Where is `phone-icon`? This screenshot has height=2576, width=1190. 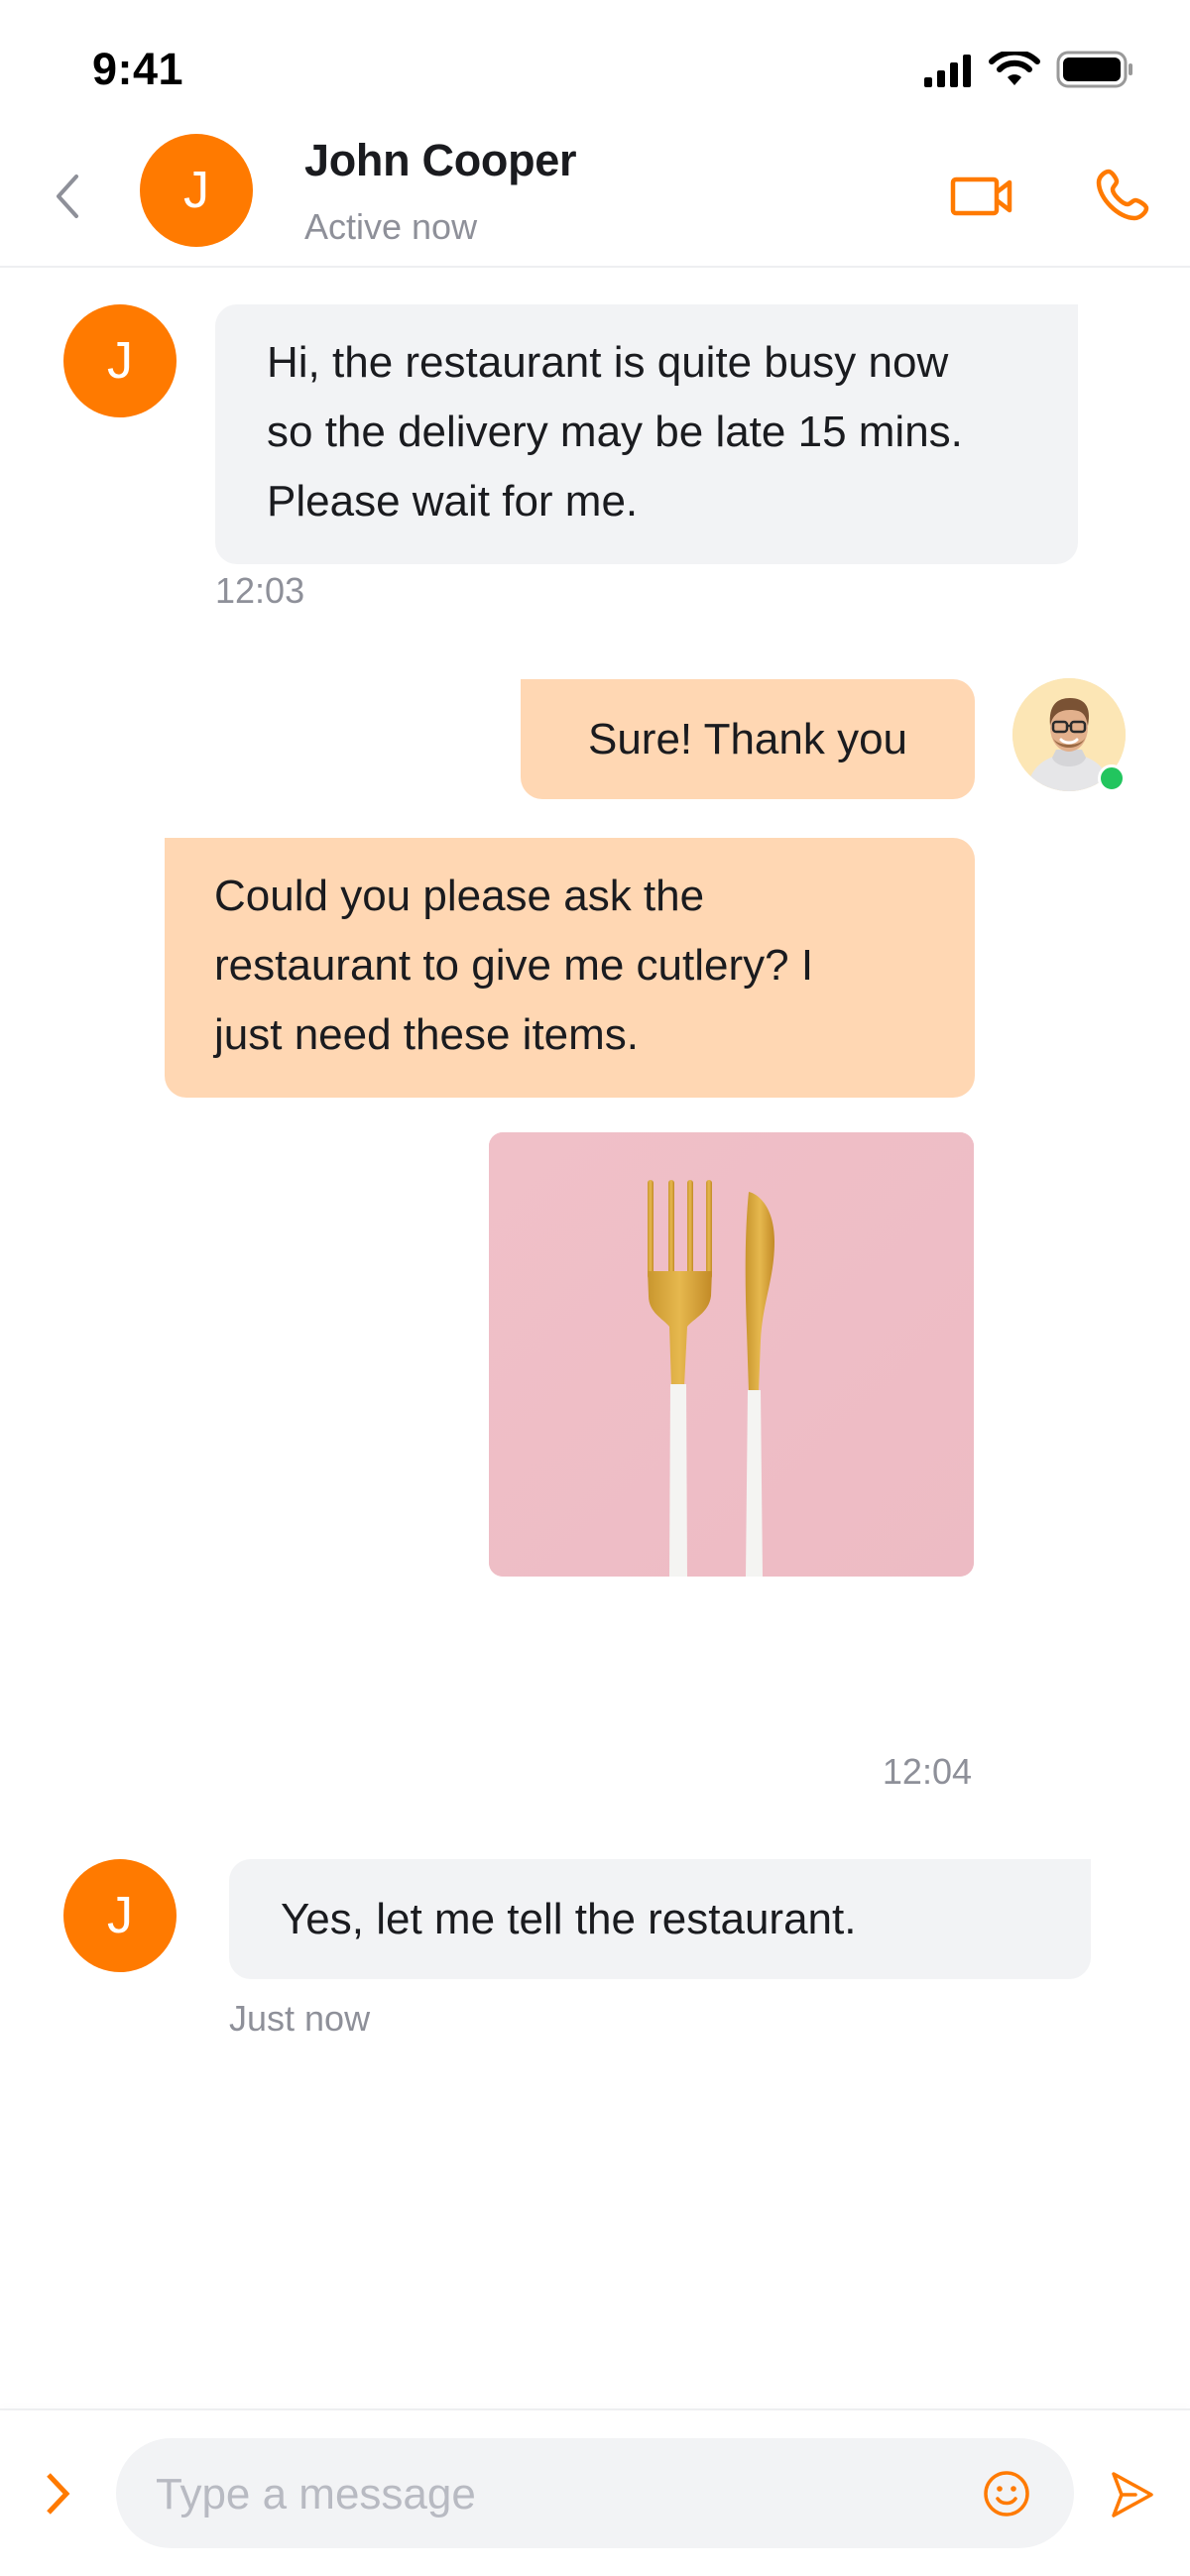
phone-icon is located at coordinates (1122, 195).